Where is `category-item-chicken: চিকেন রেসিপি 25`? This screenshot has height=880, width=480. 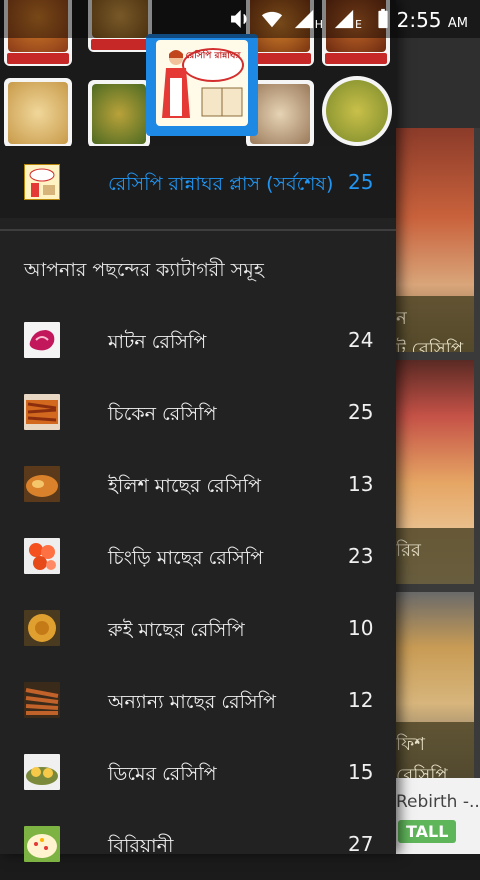 category-item-chicken: চিকেন রেসিপি 25 is located at coordinates (198, 412).